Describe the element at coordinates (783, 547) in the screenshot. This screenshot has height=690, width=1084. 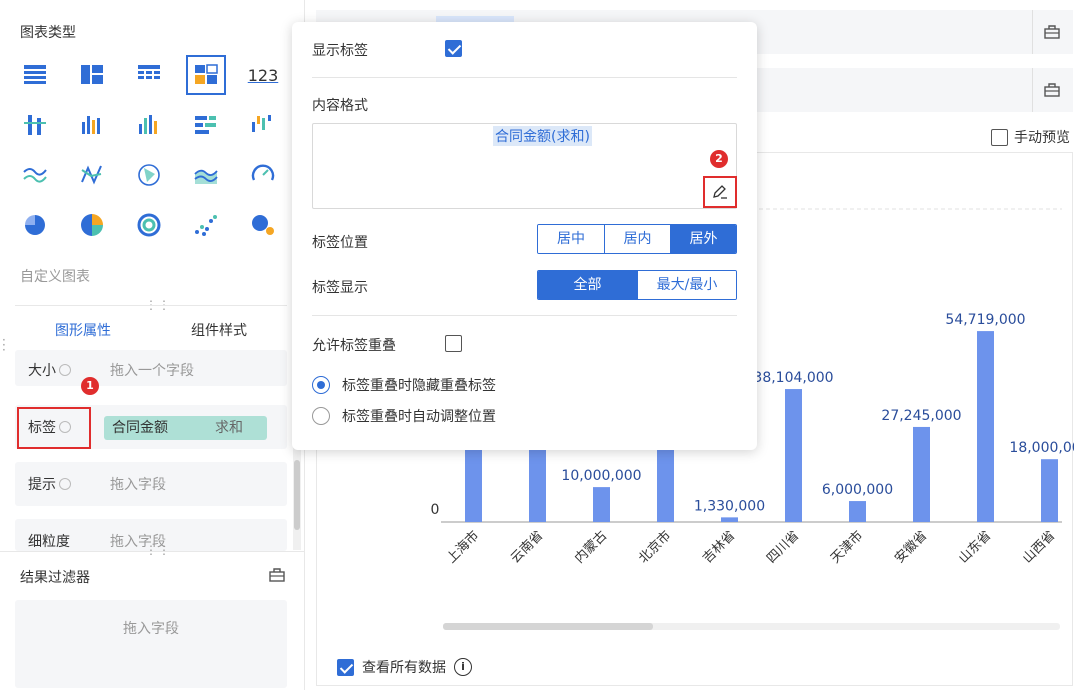
I see `x-tick-label: 四川省` at that location.